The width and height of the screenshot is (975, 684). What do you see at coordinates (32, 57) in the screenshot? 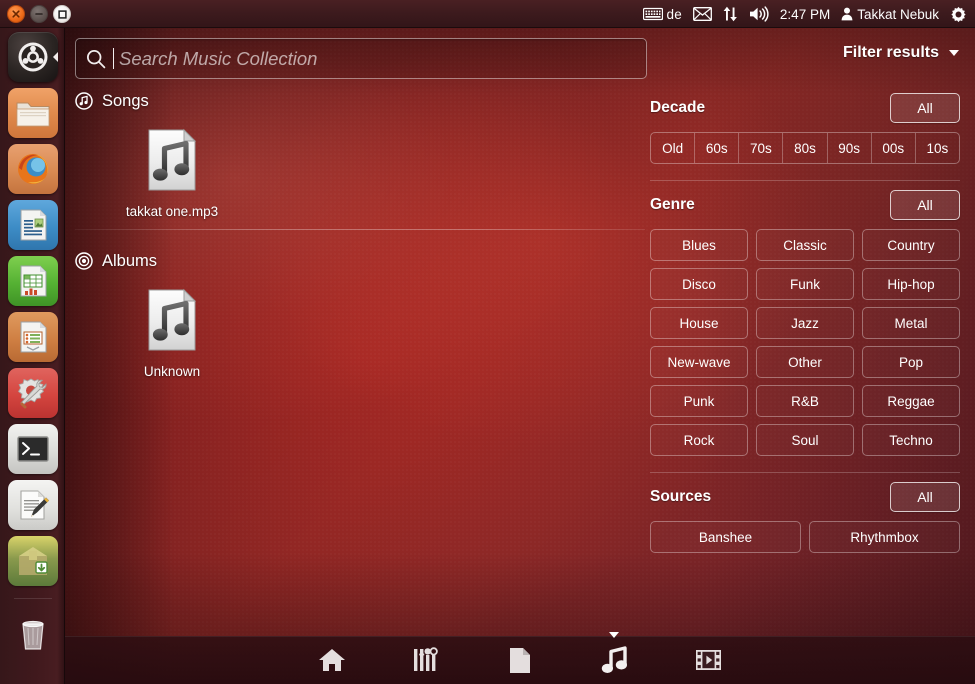
I see `launcher-item-ubuntu-dash-button` at bounding box center [32, 57].